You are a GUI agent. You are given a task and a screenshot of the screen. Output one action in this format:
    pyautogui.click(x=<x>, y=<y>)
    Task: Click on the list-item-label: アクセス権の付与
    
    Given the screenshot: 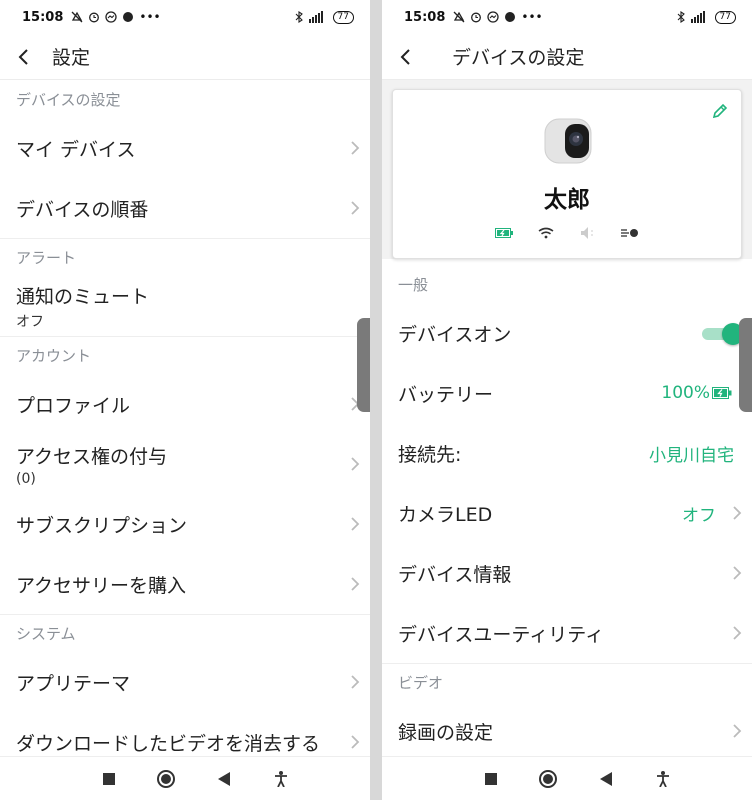 What is the action you would take?
    pyautogui.click(x=92, y=456)
    